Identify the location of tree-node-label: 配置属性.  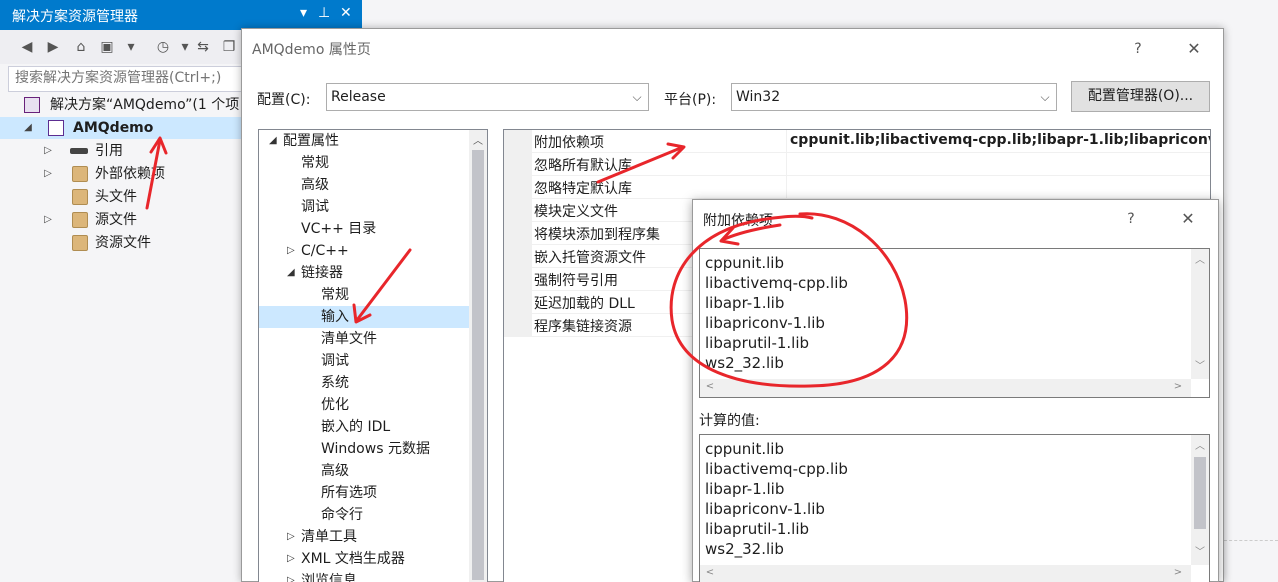
(311, 141).